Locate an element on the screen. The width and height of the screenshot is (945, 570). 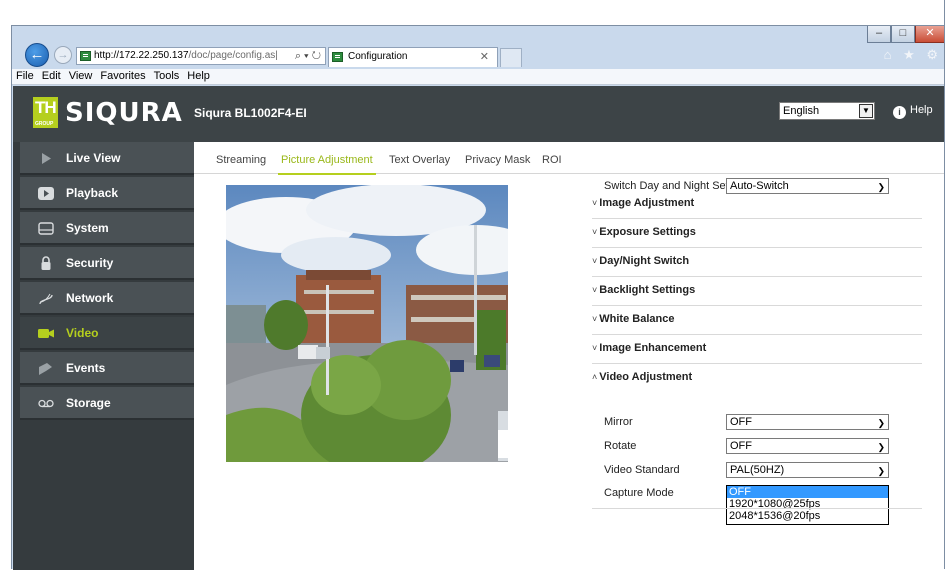
capture-mode-option-off: OFF is located at coordinates (807, 492).